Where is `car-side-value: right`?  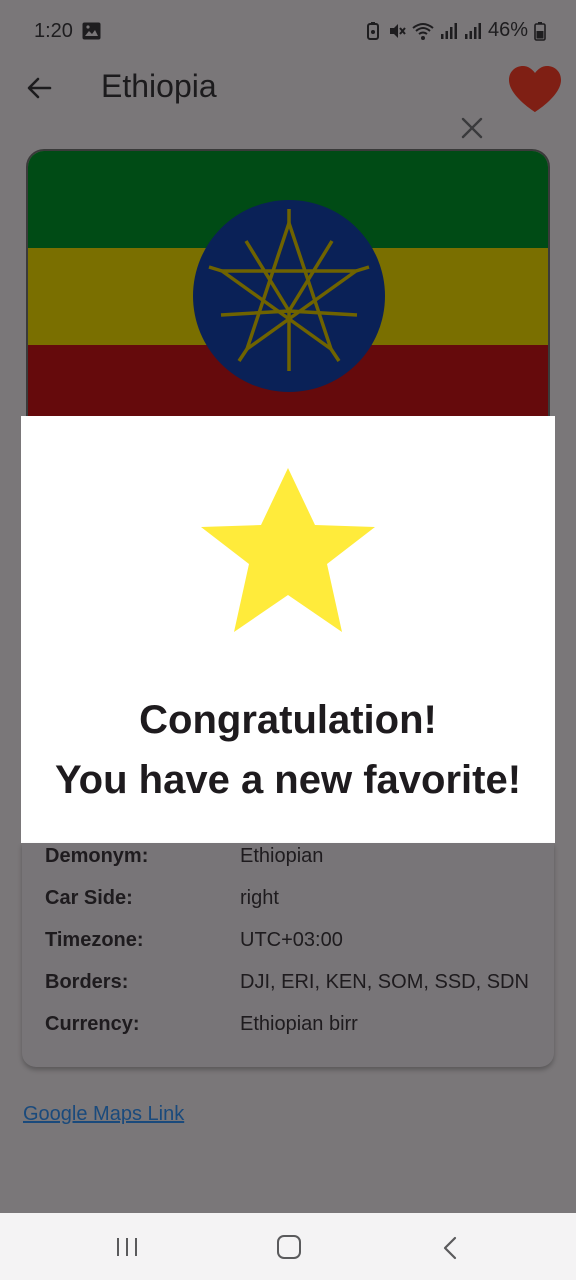
car-side-value: right is located at coordinates (259, 898).